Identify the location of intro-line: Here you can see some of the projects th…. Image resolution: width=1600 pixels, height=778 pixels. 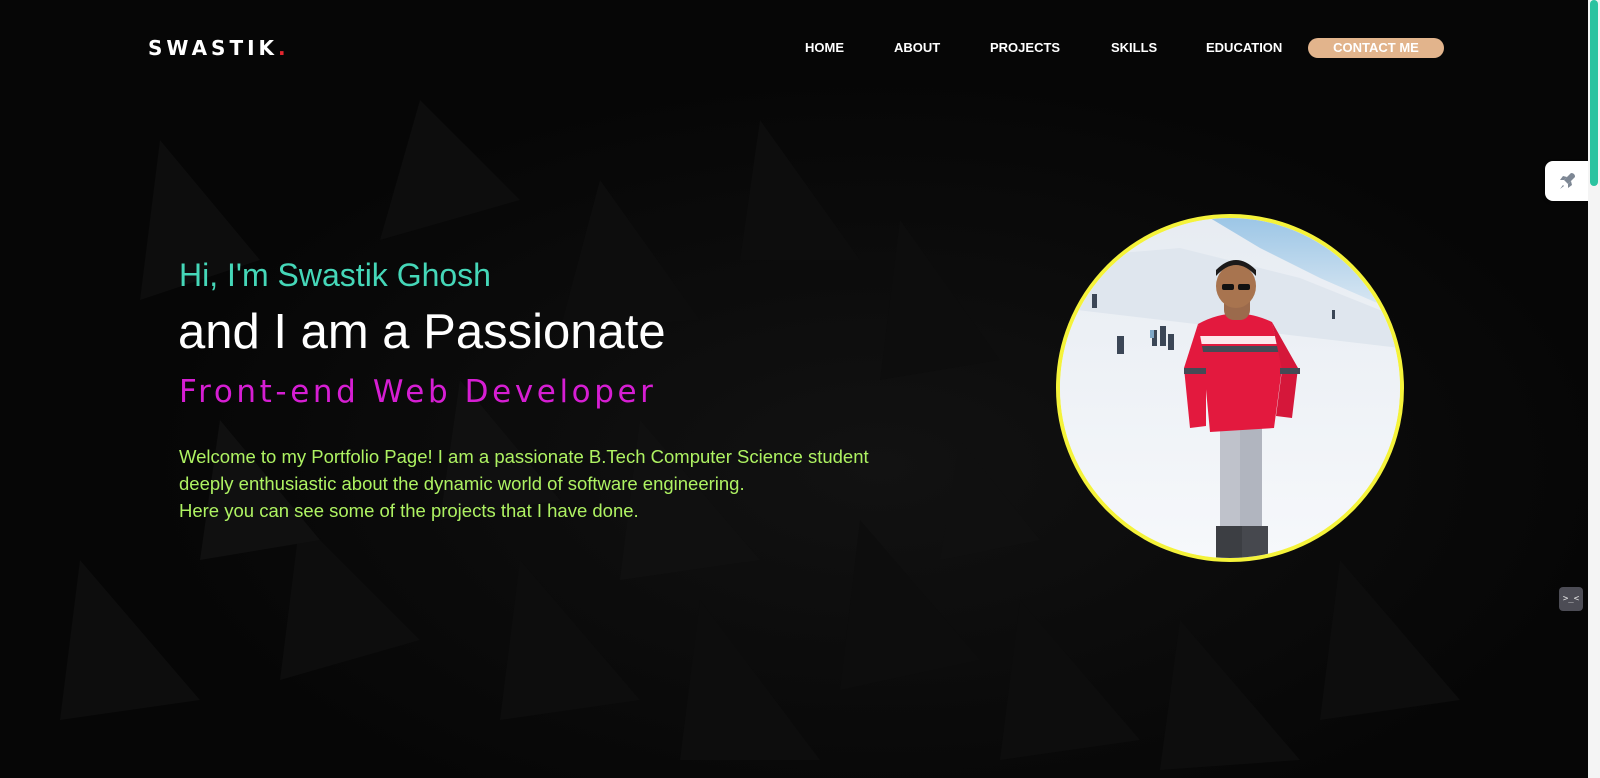
(409, 510).